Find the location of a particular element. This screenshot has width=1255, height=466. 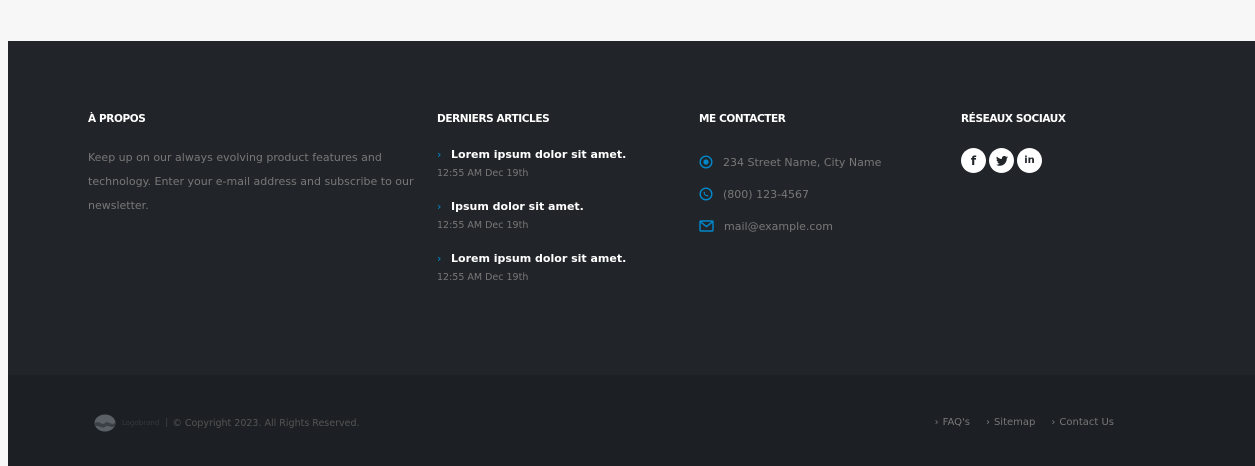

copyright-text: © Copyright 2023. All Rights Reserved. is located at coordinates (266, 423).